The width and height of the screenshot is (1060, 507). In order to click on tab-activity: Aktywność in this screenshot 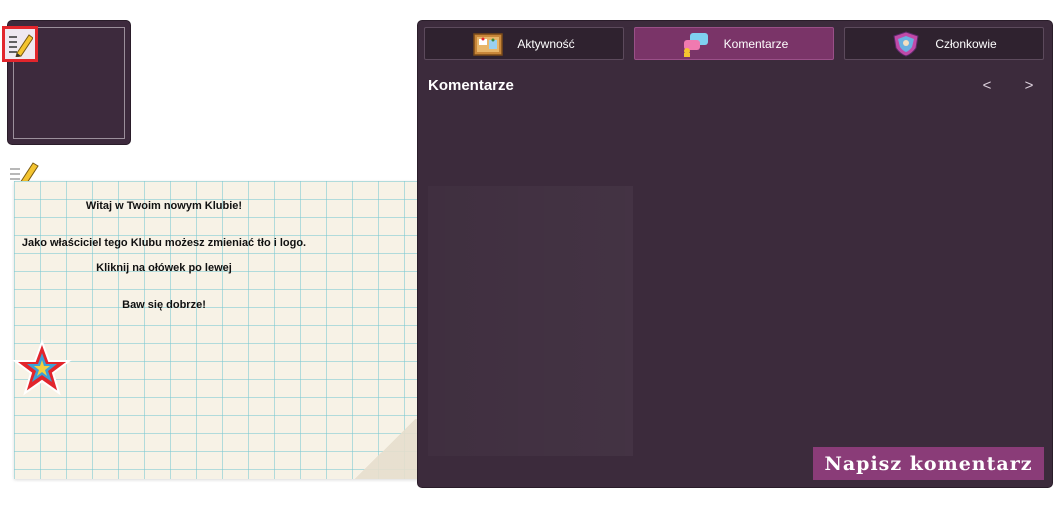, I will do `click(524, 43)`.